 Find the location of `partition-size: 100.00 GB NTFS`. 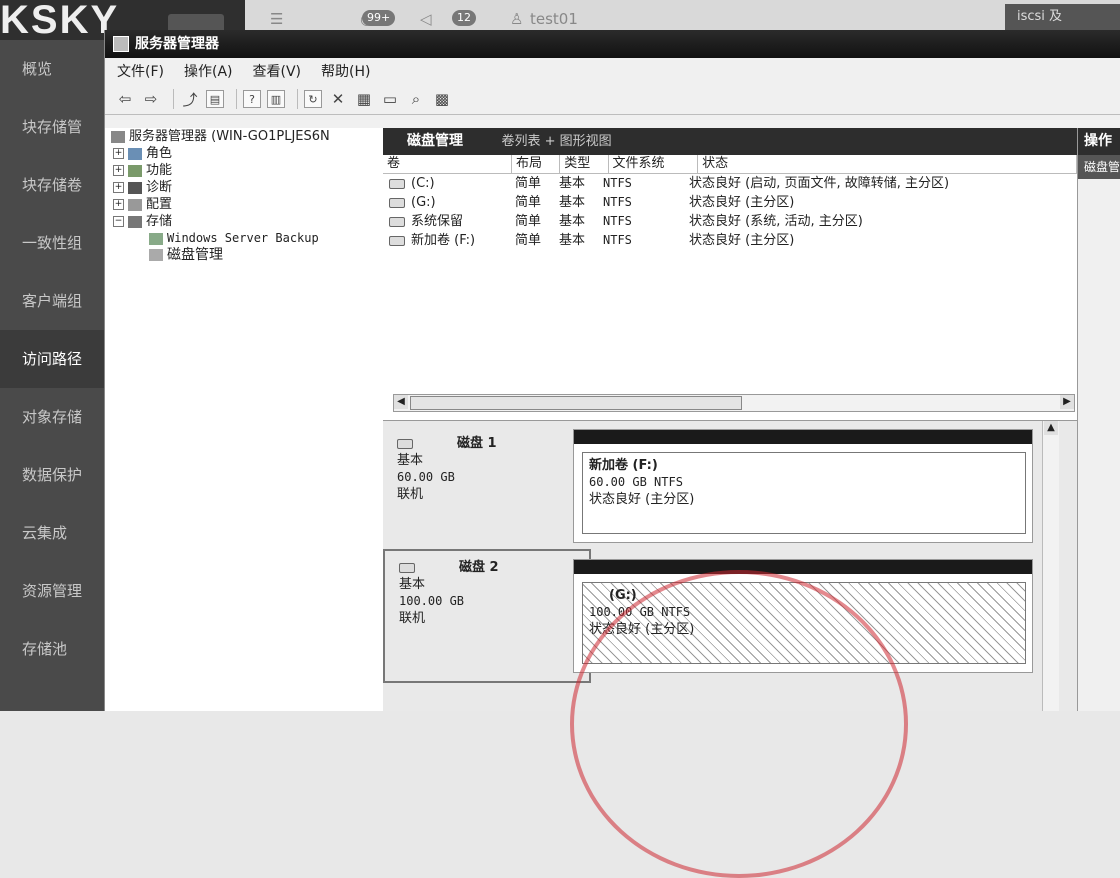

partition-size: 100.00 GB NTFS is located at coordinates (640, 612).